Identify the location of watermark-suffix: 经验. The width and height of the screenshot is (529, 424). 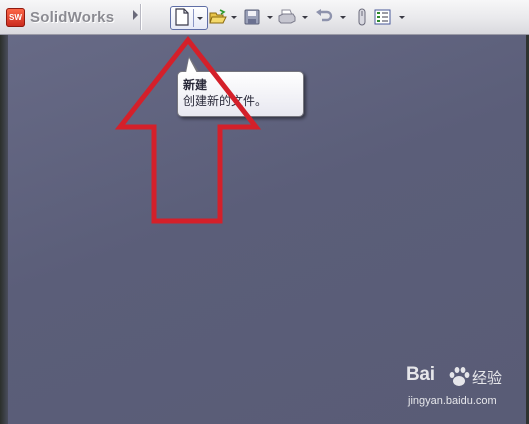
(487, 378).